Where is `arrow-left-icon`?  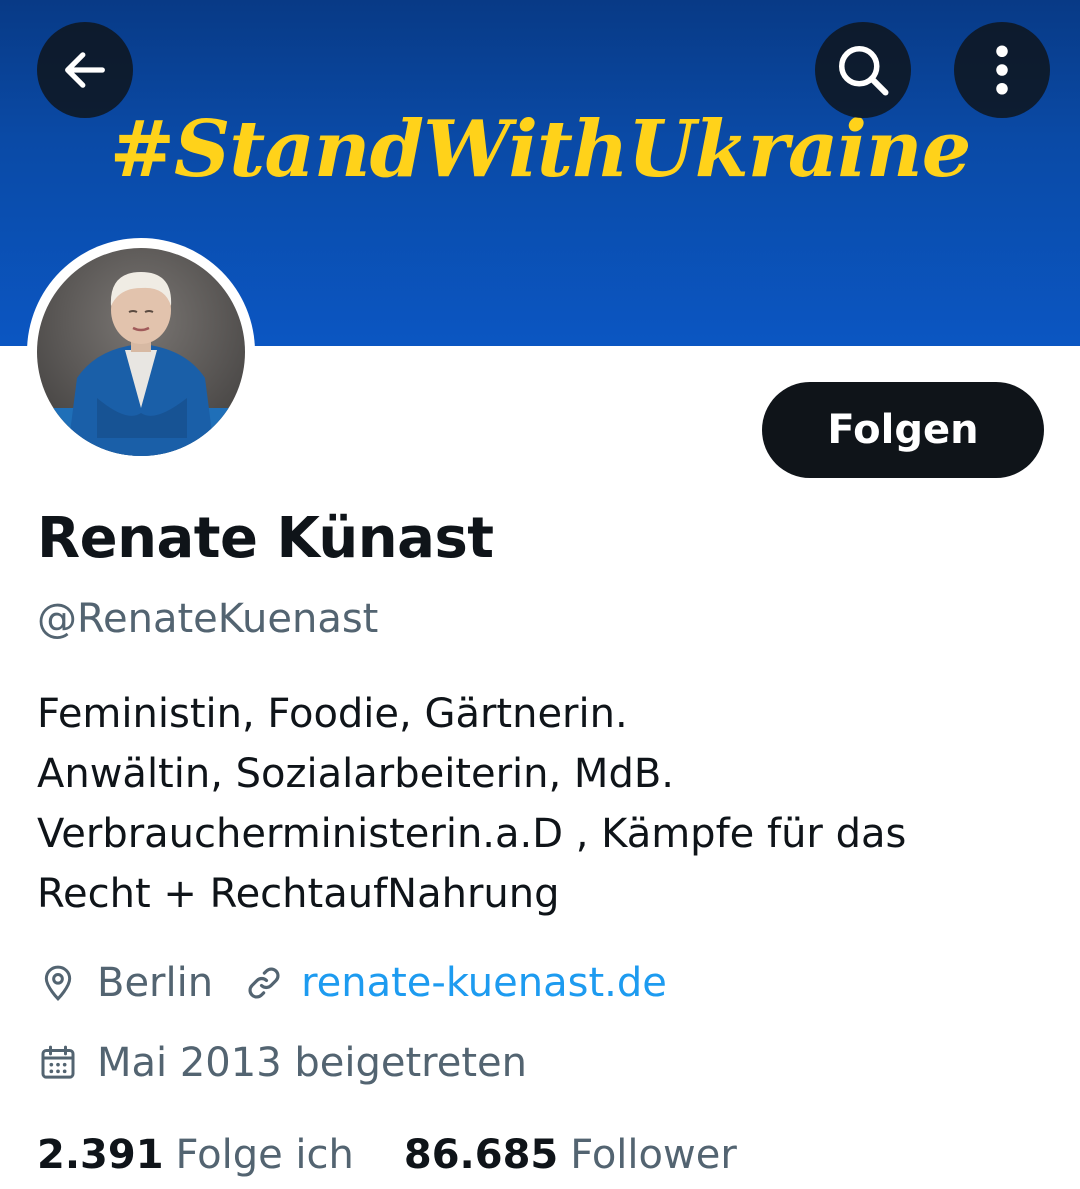
arrow-left-icon is located at coordinates (85, 70).